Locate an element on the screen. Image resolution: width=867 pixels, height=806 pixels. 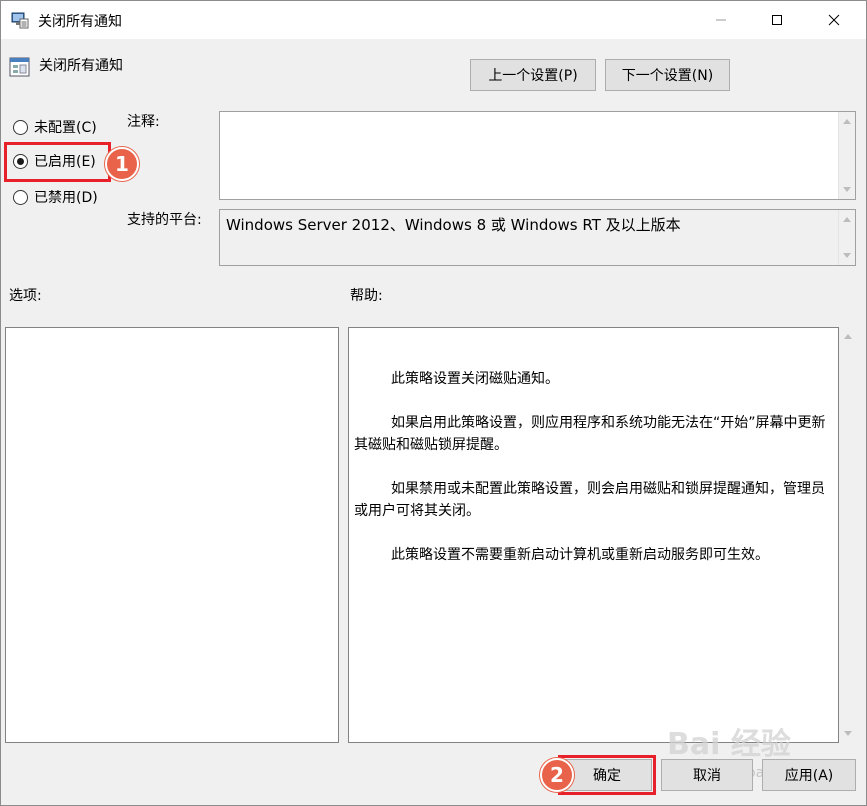
radio-not-configured-circle is located at coordinates (20, 127).